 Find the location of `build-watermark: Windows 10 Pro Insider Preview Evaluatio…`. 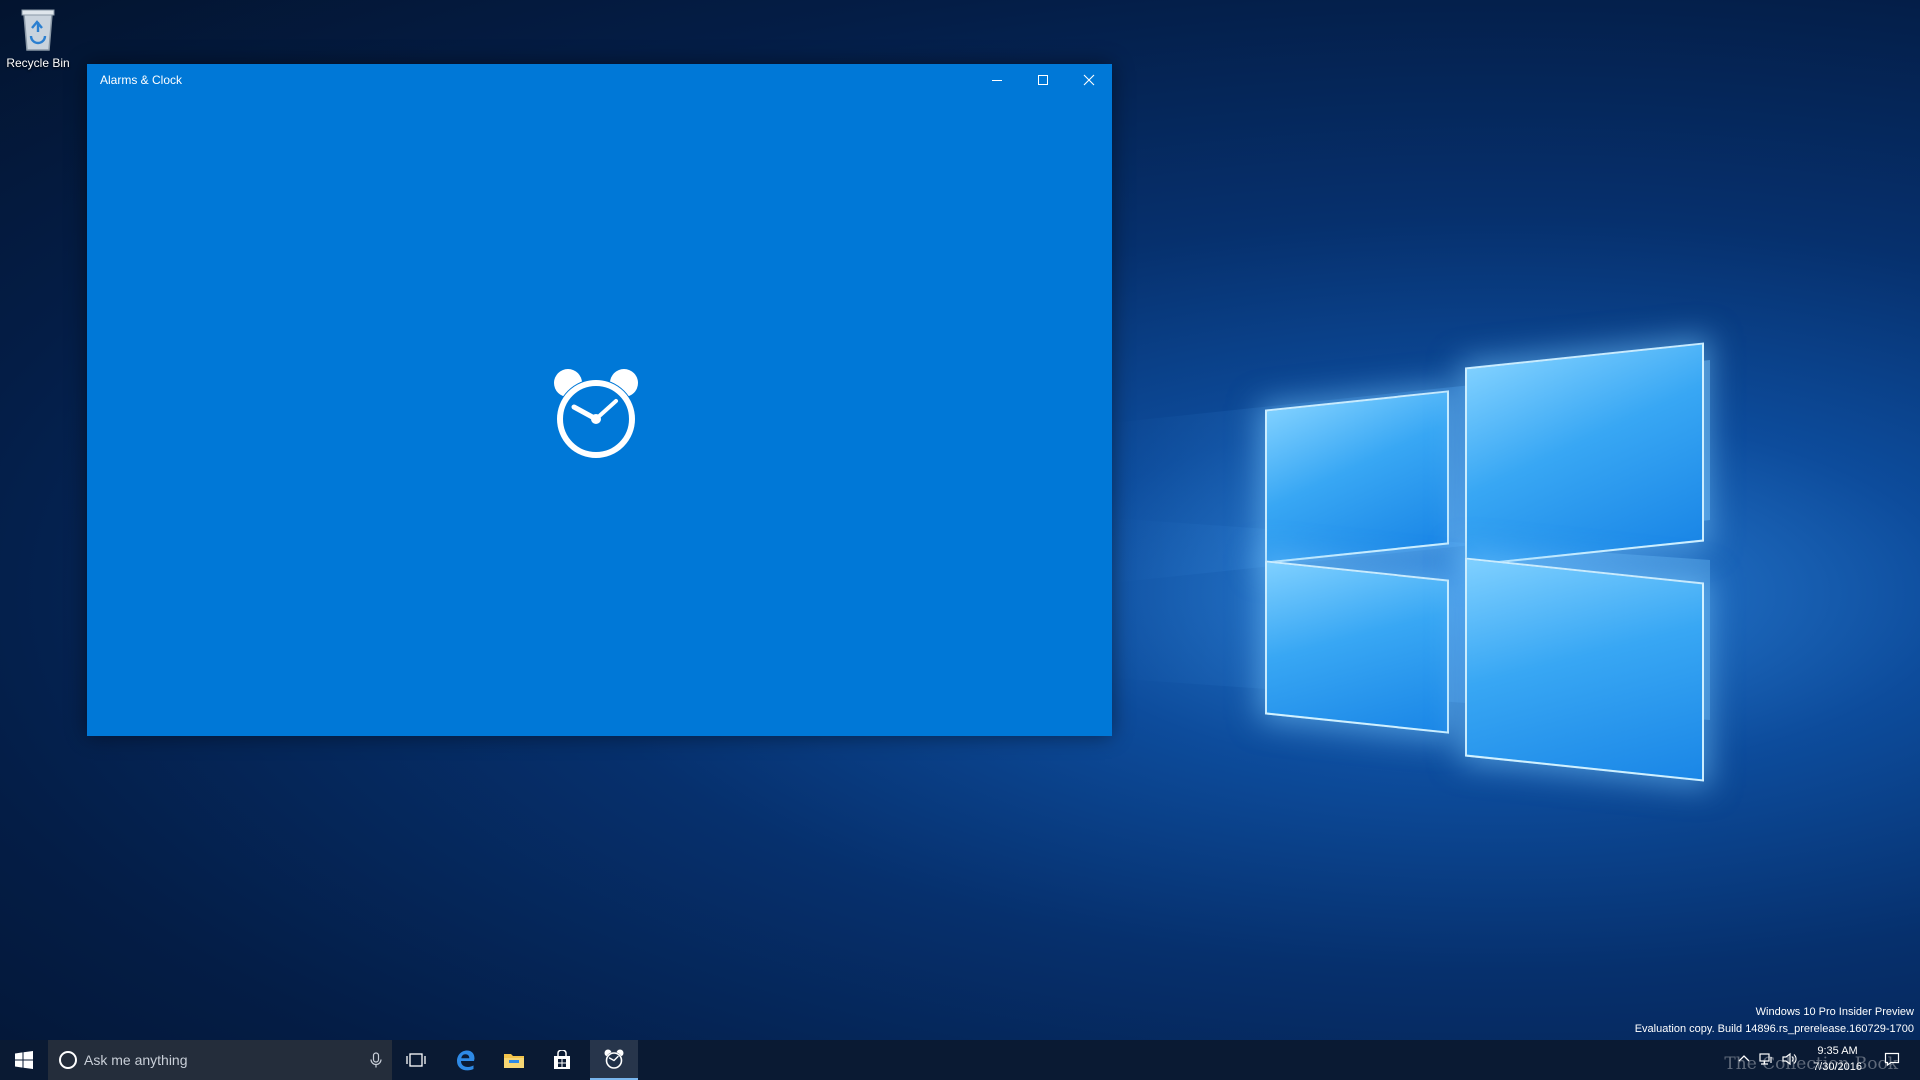

build-watermark: Windows 10 Pro Insider Preview Evaluatio… is located at coordinates (1774, 1021).